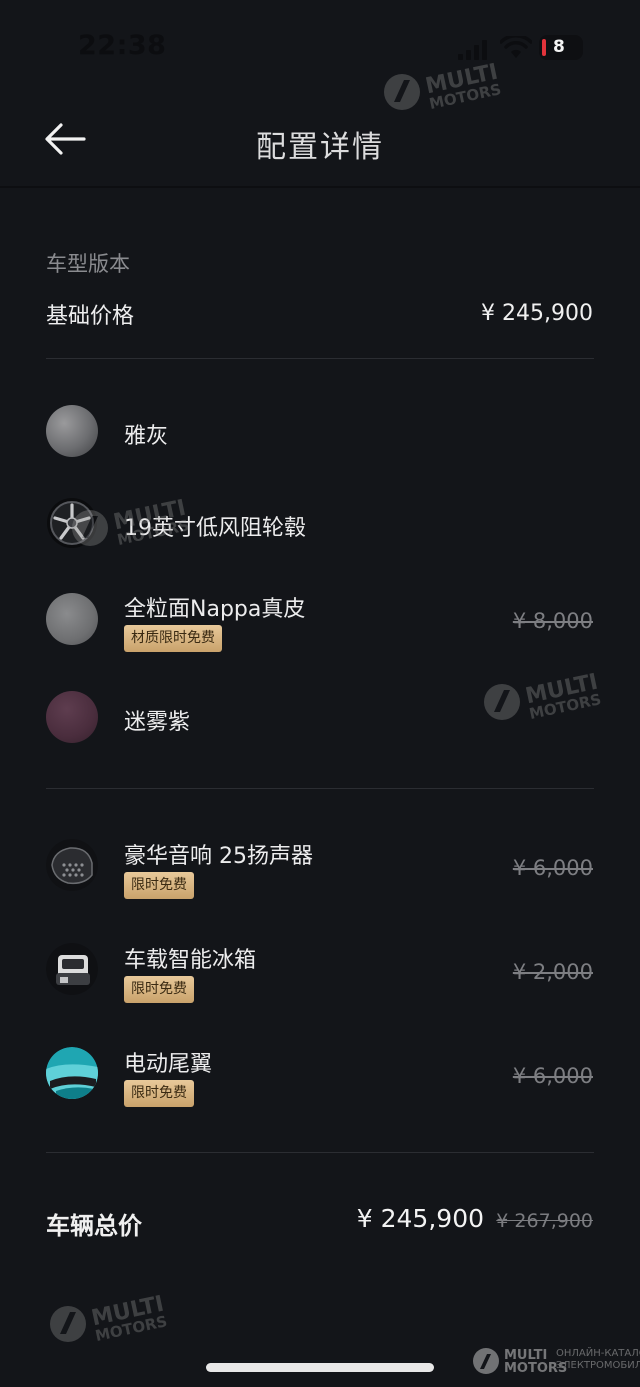  I want to click on extra-name: 电动尾翼, so click(168, 1064).